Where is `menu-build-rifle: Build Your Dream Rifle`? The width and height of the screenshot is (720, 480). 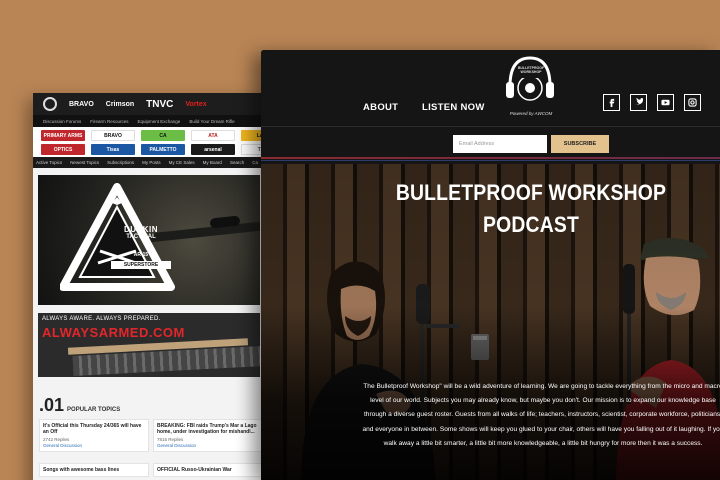 menu-build-rifle: Build Your Dream Rifle is located at coordinates (211, 121).